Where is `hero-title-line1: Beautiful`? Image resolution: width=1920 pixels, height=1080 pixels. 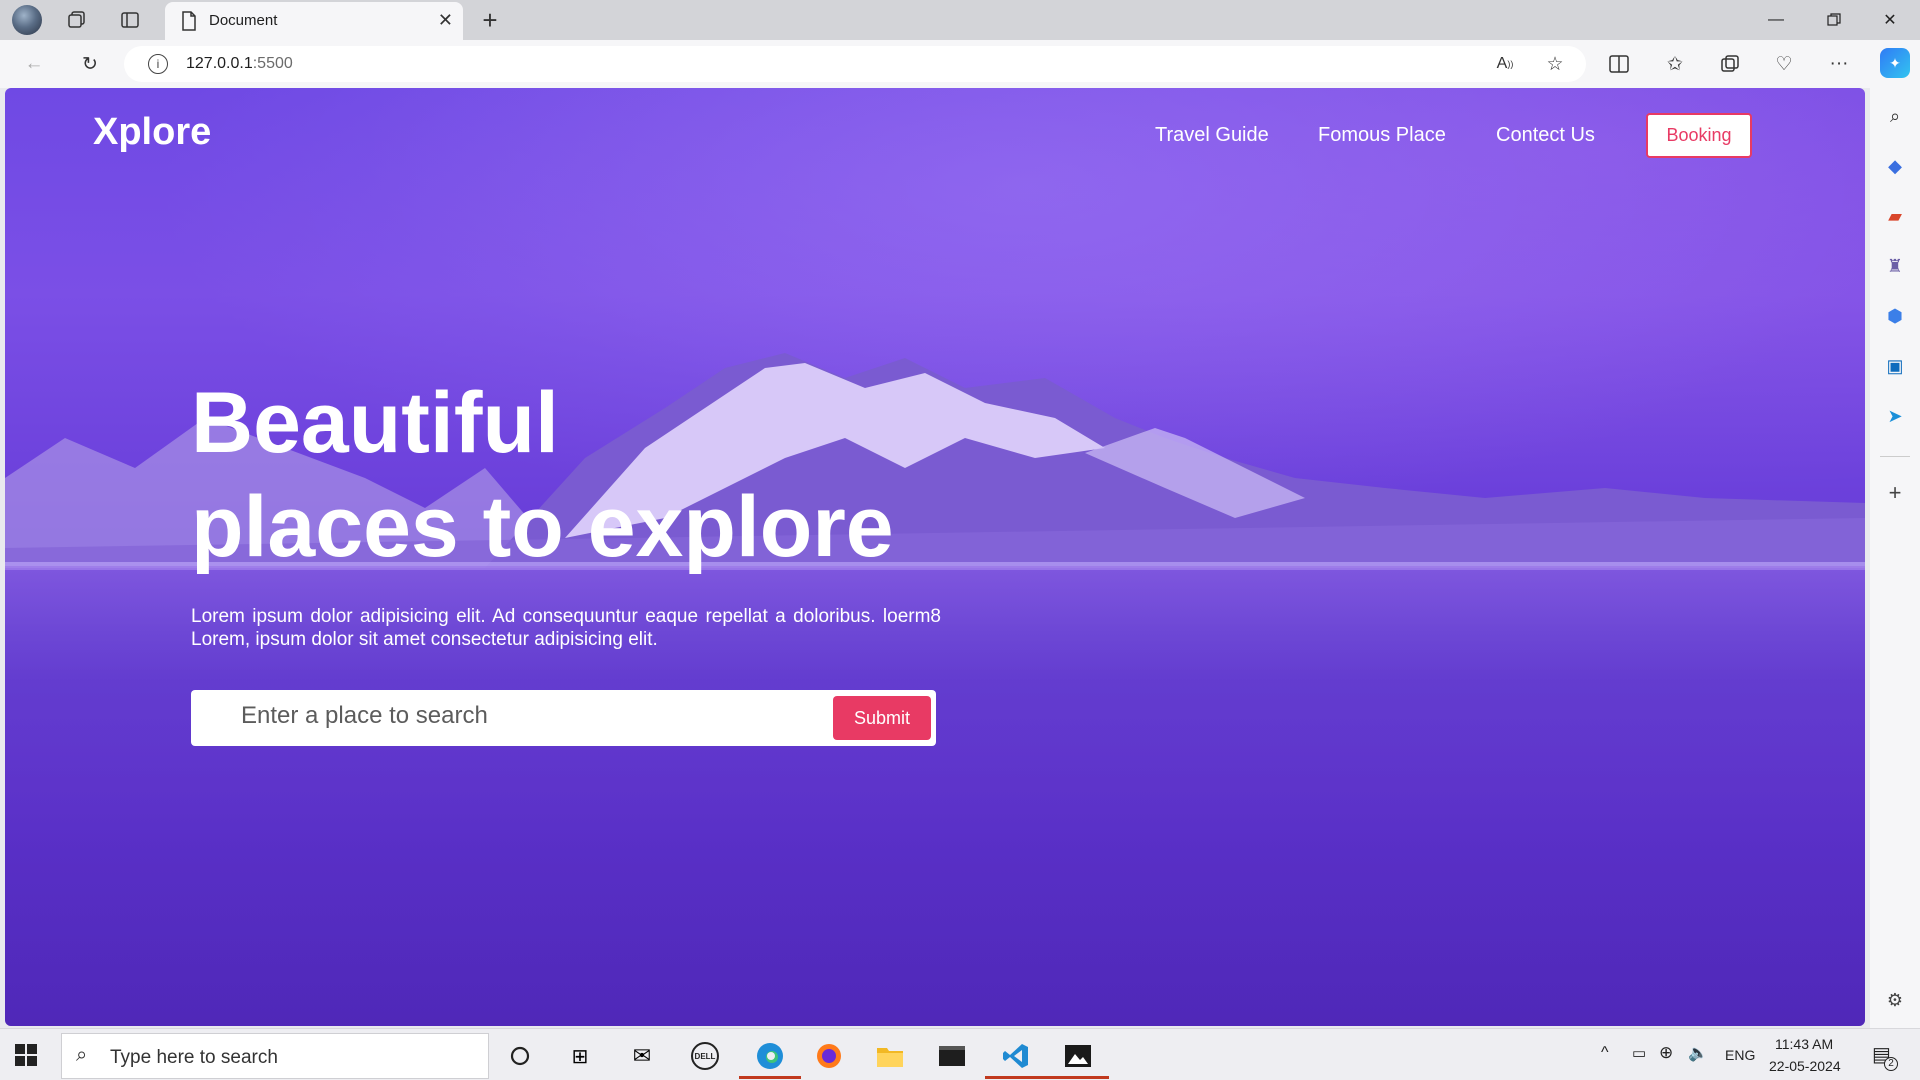 hero-title-line1: Beautiful is located at coordinates (375, 423).